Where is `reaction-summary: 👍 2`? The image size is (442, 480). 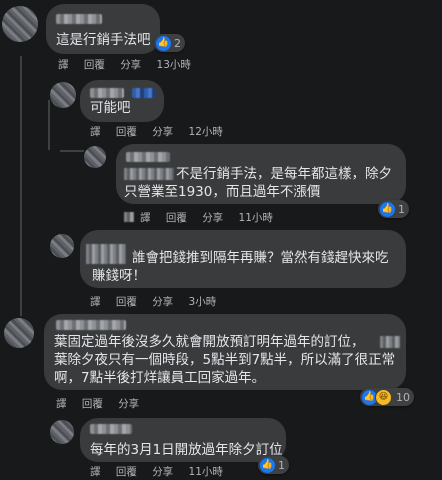 reaction-summary: 👍 2 is located at coordinates (169, 43).